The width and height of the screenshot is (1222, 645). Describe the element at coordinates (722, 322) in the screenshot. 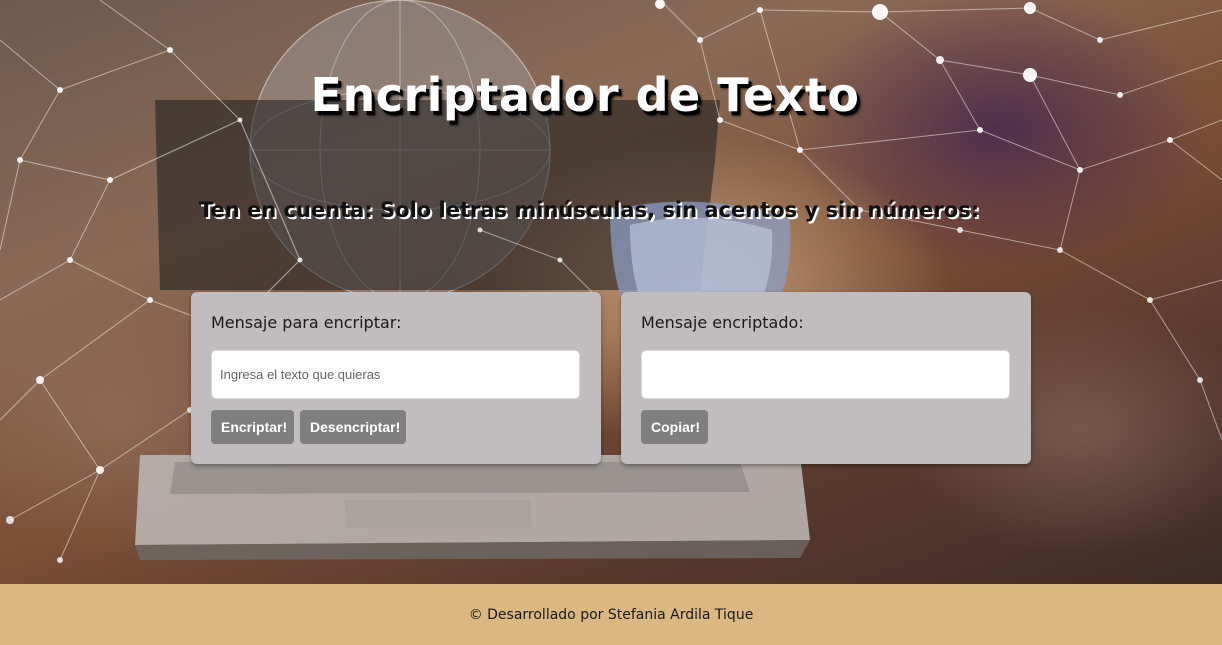

I see `result-card-label: Mensaje encriptado:` at that location.